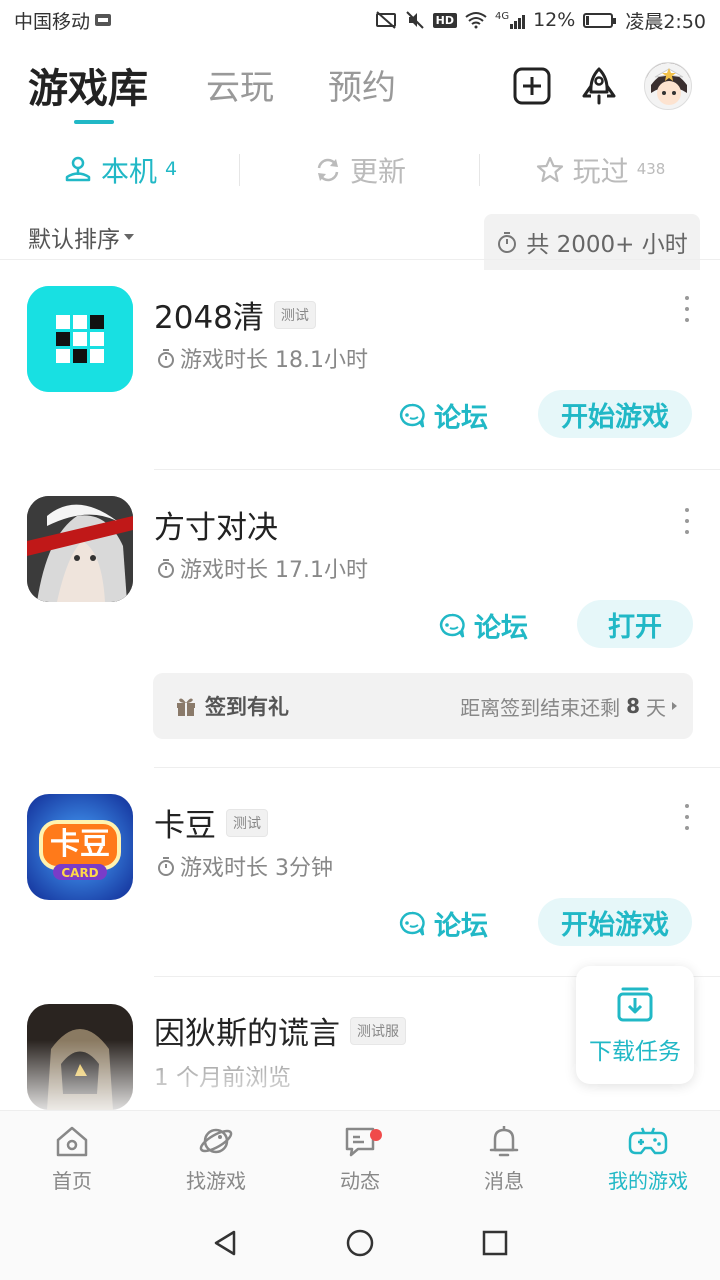 This screenshot has width=720, height=1280. What do you see at coordinates (532, 86) in the screenshot?
I see `add-icon` at bounding box center [532, 86].